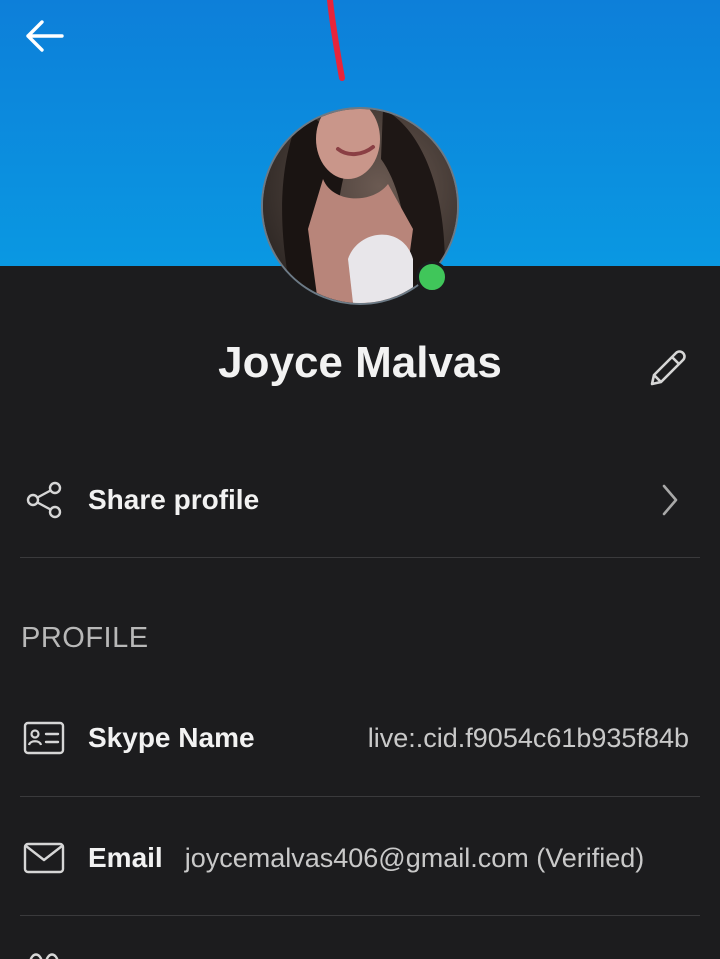 This screenshot has height=959, width=720. What do you see at coordinates (336, 40) in the screenshot?
I see `annotation-mark` at bounding box center [336, 40].